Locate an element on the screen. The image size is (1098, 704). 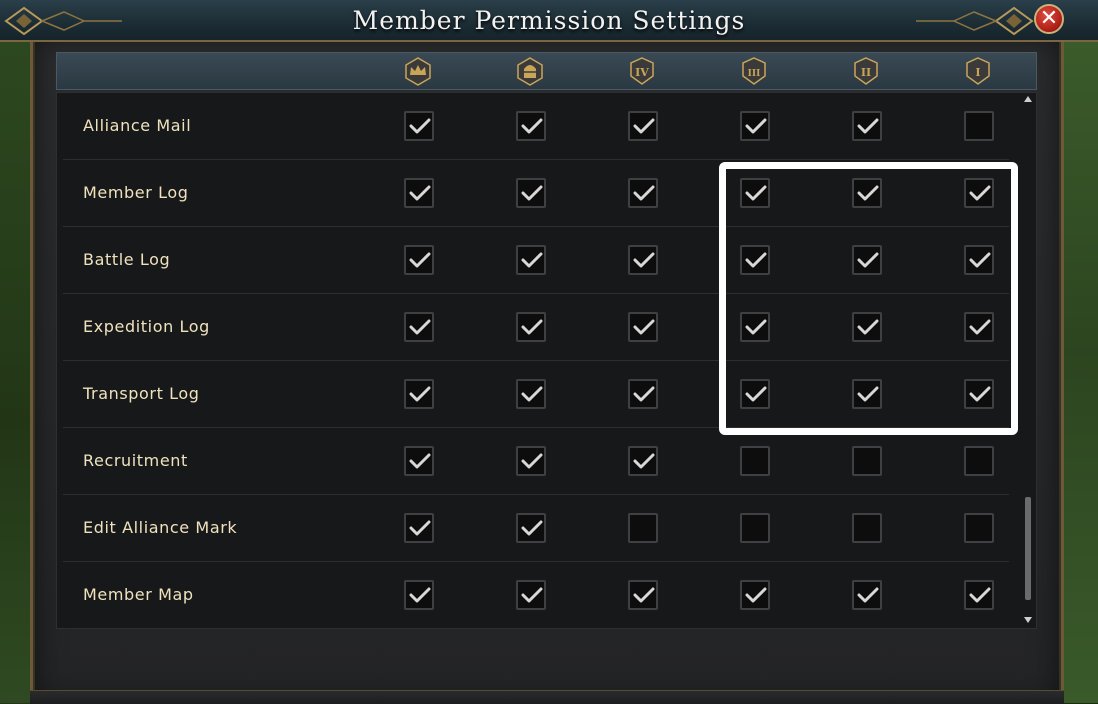
permission-row: Transport Log is located at coordinates (536, 394).